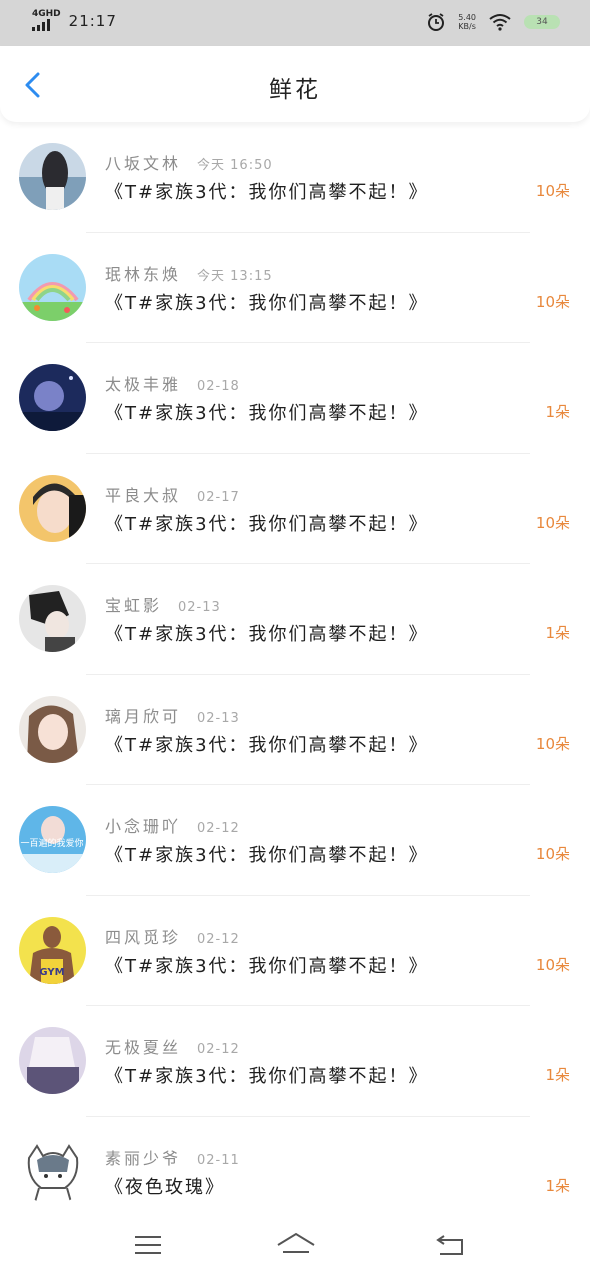  What do you see at coordinates (218, 497) in the screenshot?
I see `record-time: 02-17` at bounding box center [218, 497].